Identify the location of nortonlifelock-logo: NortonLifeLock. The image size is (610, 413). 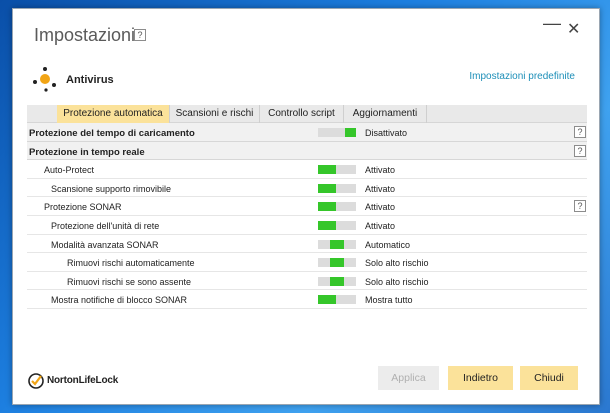
(78, 380).